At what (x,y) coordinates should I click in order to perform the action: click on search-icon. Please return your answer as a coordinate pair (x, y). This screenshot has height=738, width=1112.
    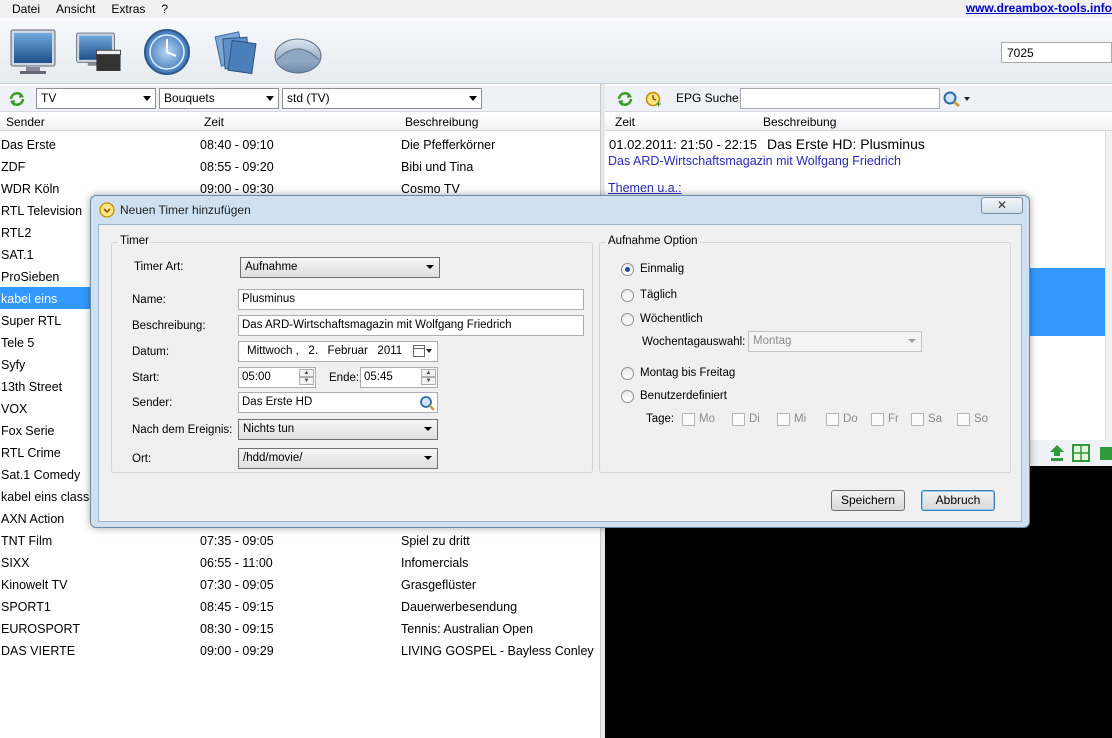
    Looking at the image, I should click on (957, 99).